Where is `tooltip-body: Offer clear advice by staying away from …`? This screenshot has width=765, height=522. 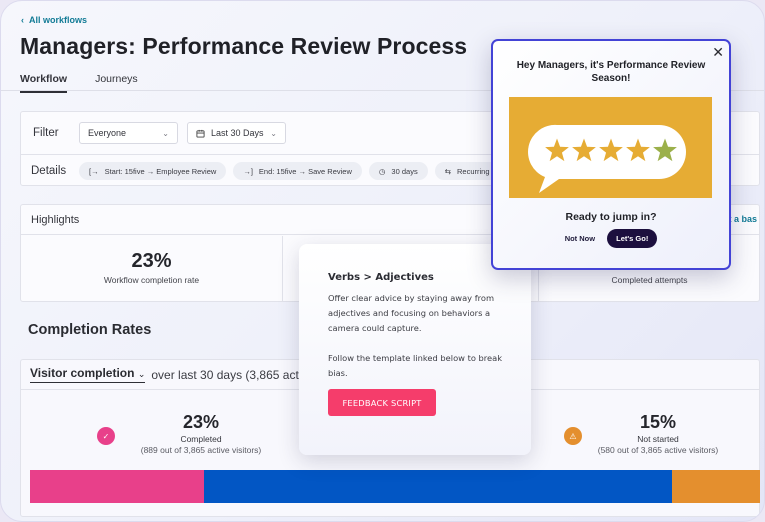
tooltip-body: Offer clear advice by staying away from … is located at coordinates (411, 313).